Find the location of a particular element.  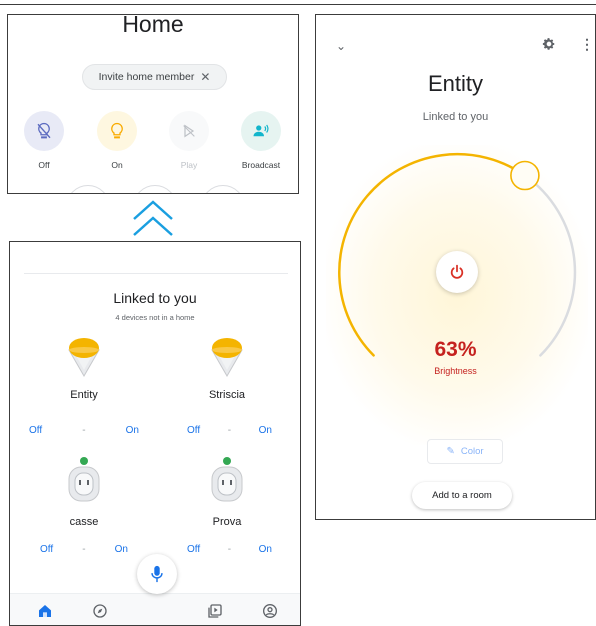

action-on: On is located at coordinates (117, 140).